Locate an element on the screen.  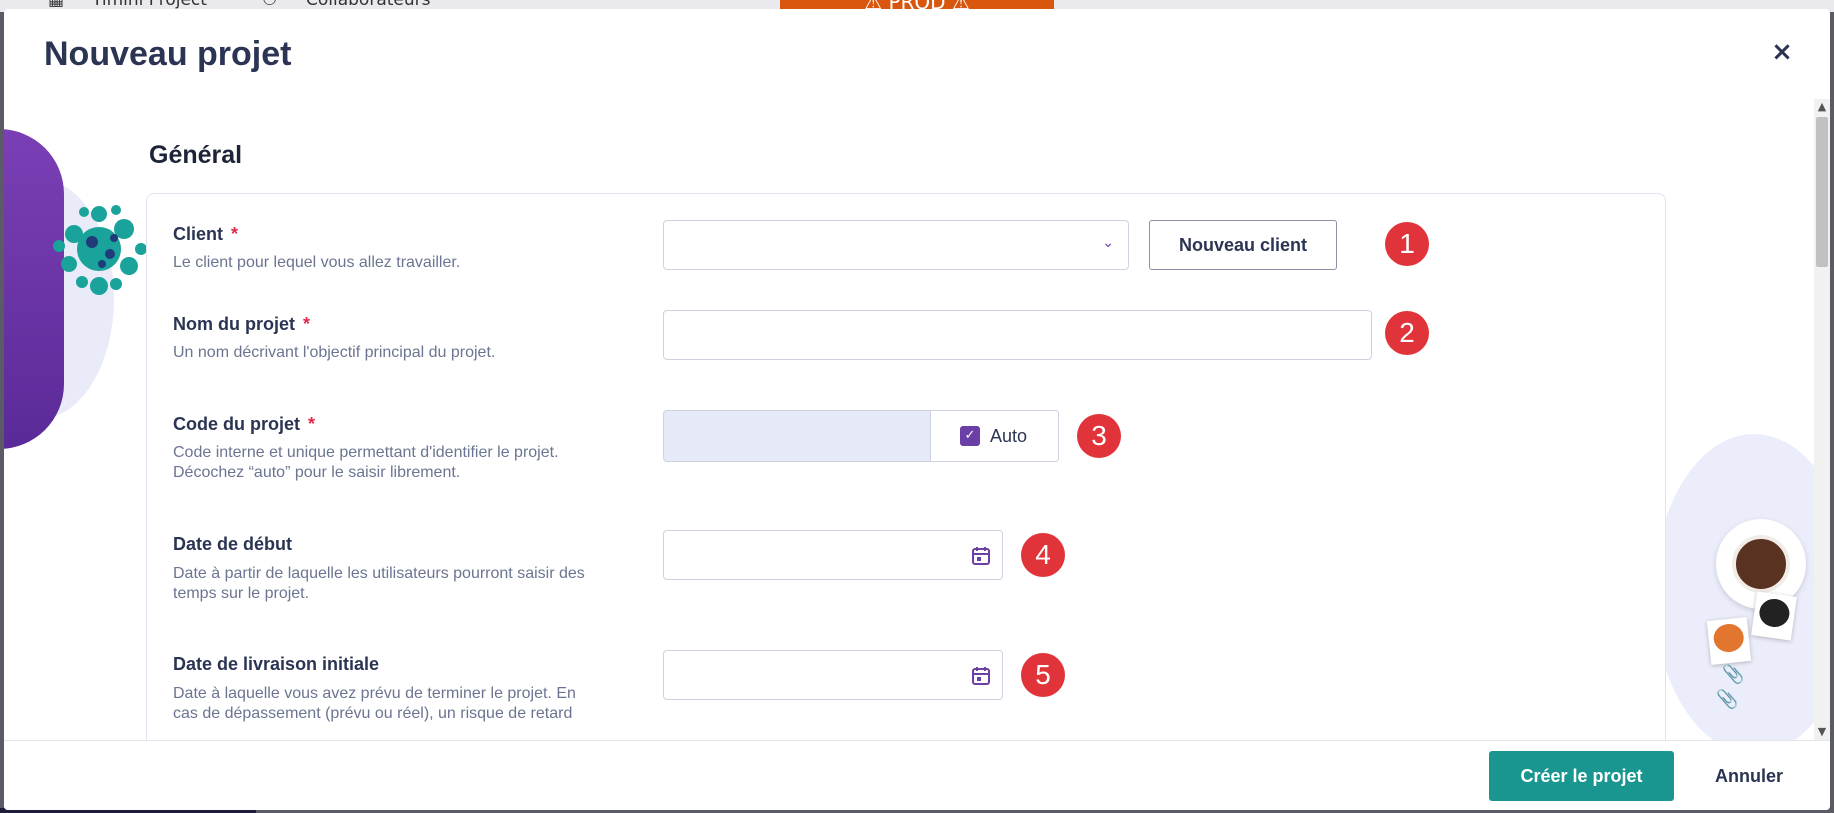
auto-code-toggle: ✓ Auto is located at coordinates (995, 436).